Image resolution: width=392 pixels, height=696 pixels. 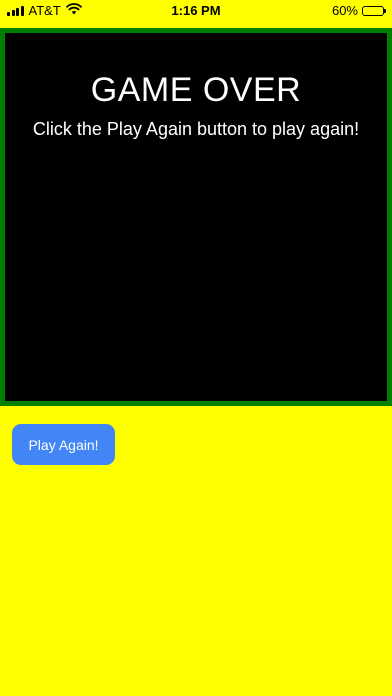 I want to click on battery-percent: 60%, so click(x=344, y=10).